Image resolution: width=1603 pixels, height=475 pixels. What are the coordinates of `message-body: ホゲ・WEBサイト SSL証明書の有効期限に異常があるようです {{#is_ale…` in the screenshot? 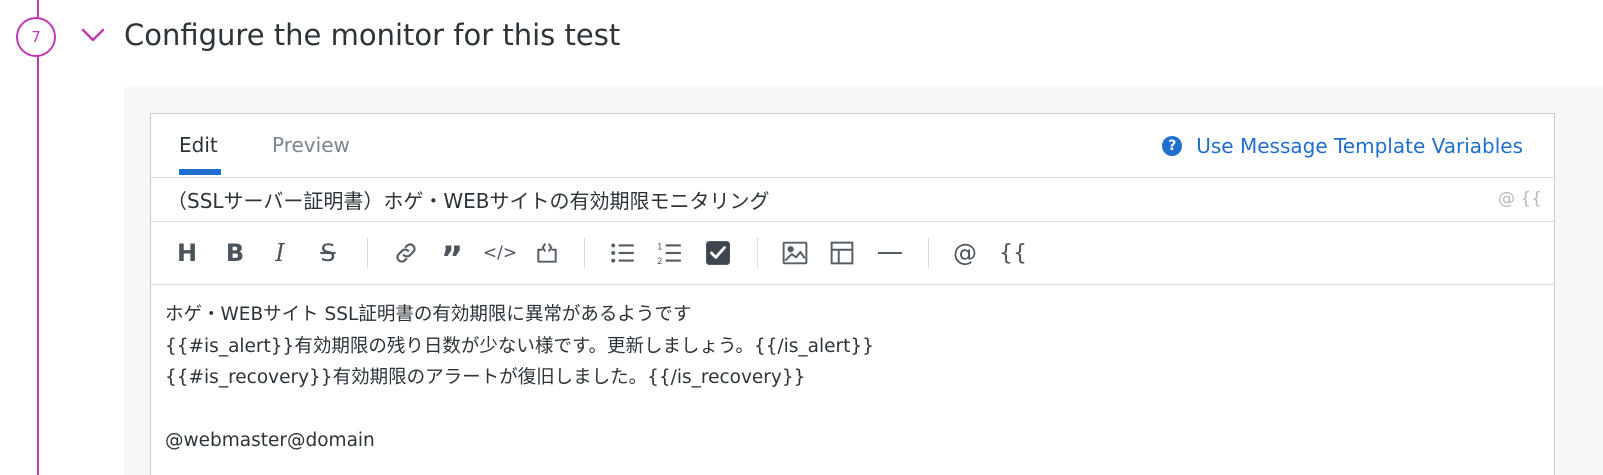 It's located at (519, 378).